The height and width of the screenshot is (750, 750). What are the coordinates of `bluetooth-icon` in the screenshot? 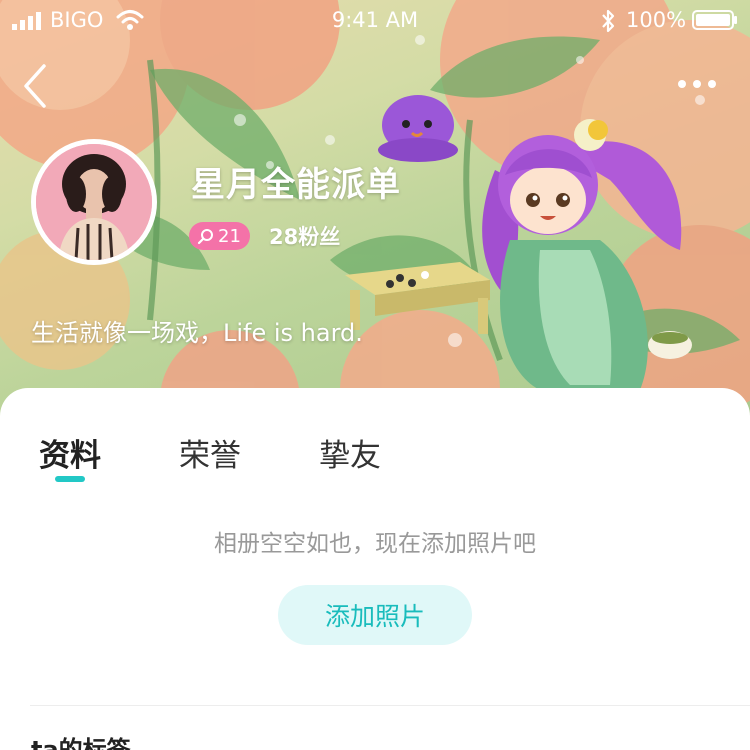 It's located at (608, 21).